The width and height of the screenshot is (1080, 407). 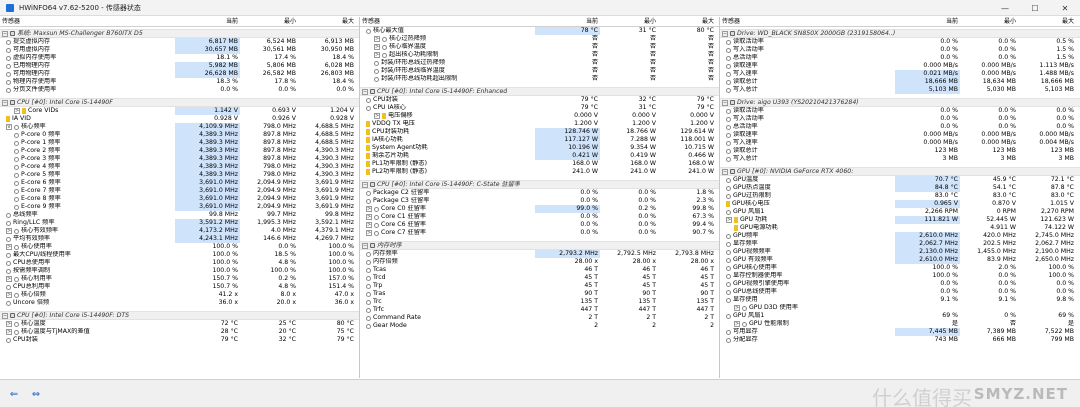 What do you see at coordinates (179, 215) in the screenshot?
I see `sensor-row: 总线频率 99.8 MHz 99.7 MHz 99.8 MHz` at bounding box center [179, 215].